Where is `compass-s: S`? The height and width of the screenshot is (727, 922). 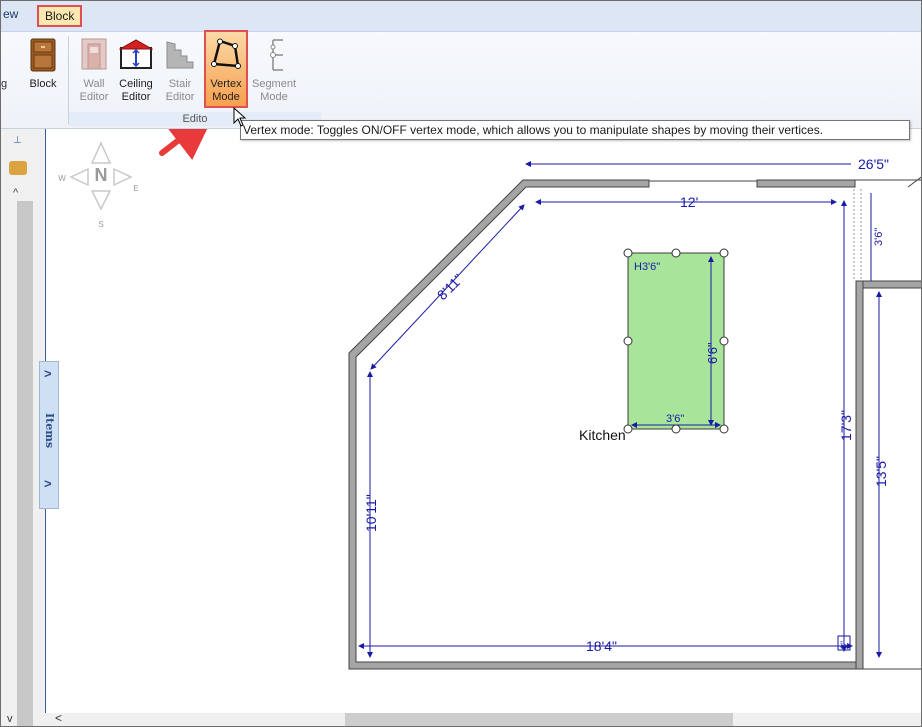 compass-s: S is located at coordinates (100, 224).